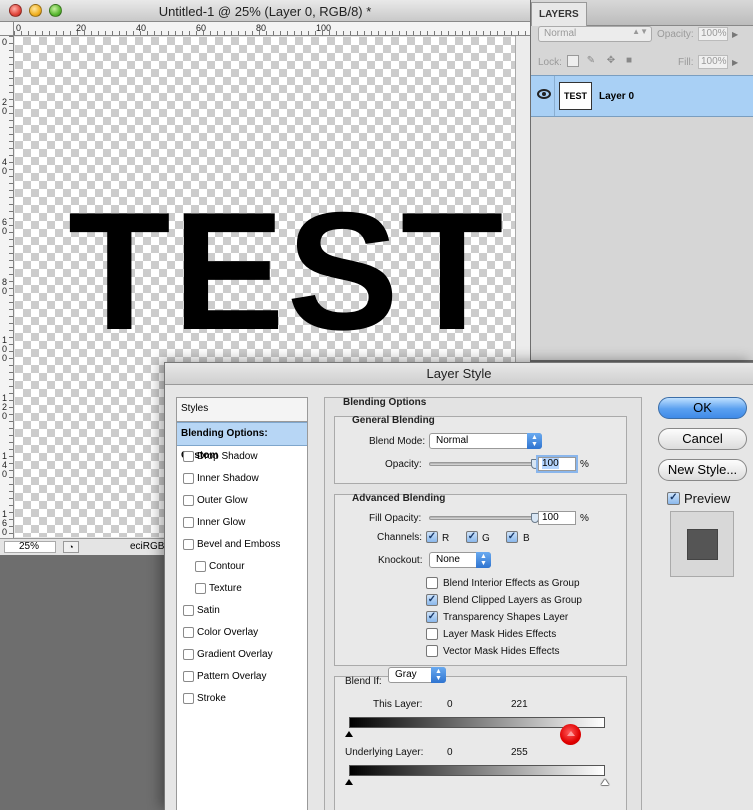 The image size is (753, 810). Describe the element at coordinates (557, 464) in the screenshot. I see `opacity-input: 100` at that location.